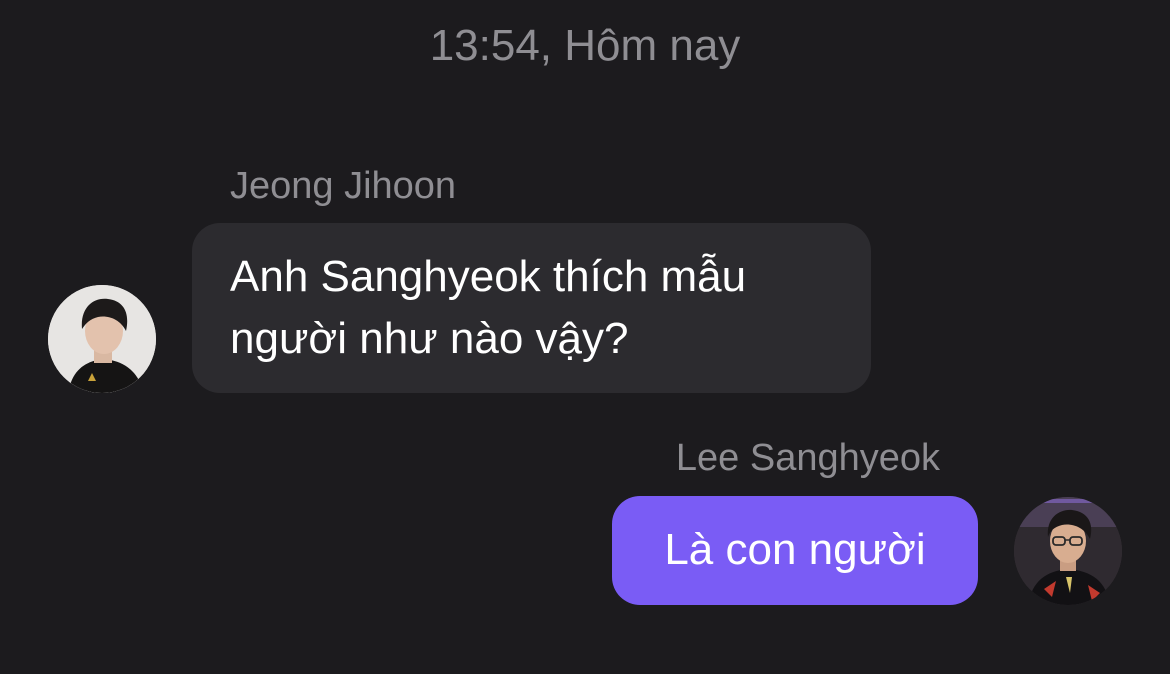 The width and height of the screenshot is (1170, 674). I want to click on avatar-jeong-jihoon, so click(102, 339).